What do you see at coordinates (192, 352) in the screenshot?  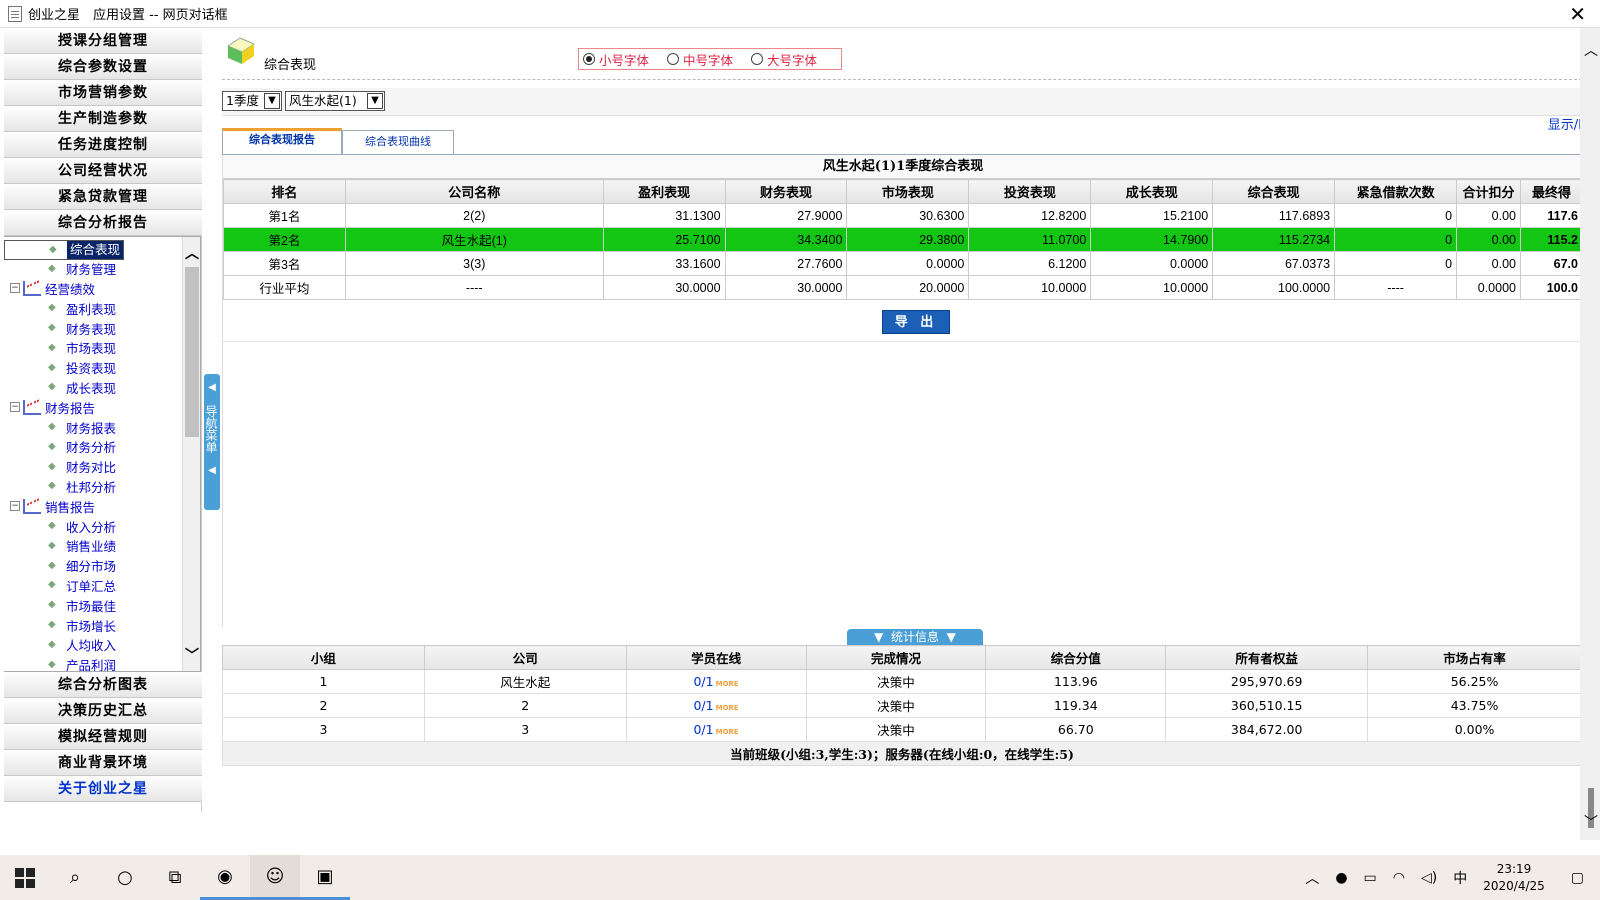 I see `tree-scroll-thumb` at bounding box center [192, 352].